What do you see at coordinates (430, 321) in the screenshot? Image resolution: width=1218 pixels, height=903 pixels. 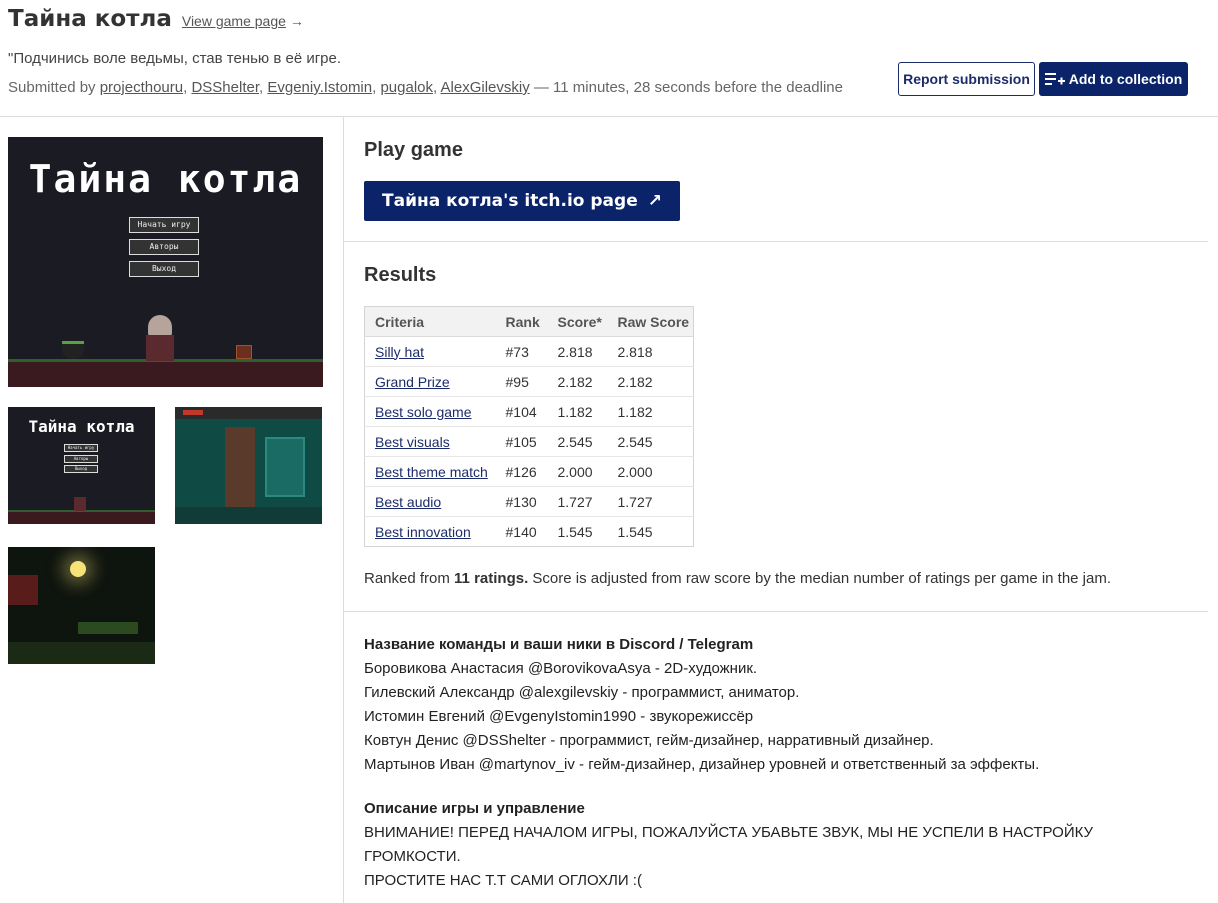 I see `column-header: Criteria` at bounding box center [430, 321].